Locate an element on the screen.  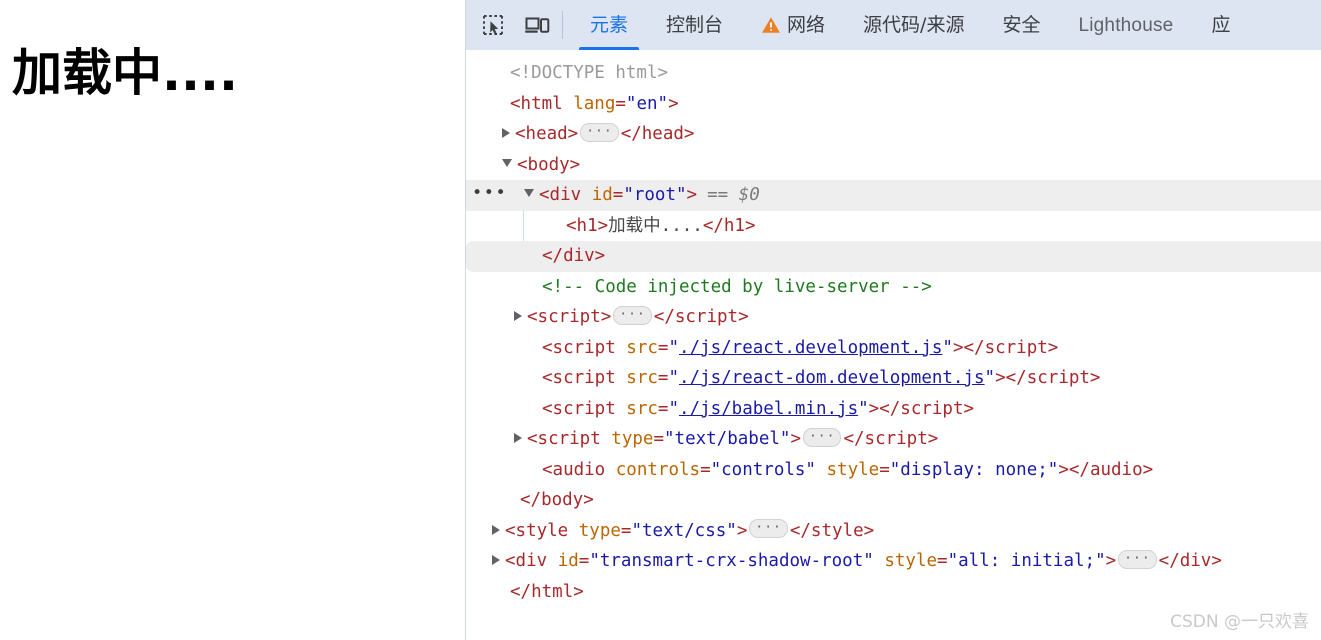
style-tag-close: </style> is located at coordinates (832, 530).